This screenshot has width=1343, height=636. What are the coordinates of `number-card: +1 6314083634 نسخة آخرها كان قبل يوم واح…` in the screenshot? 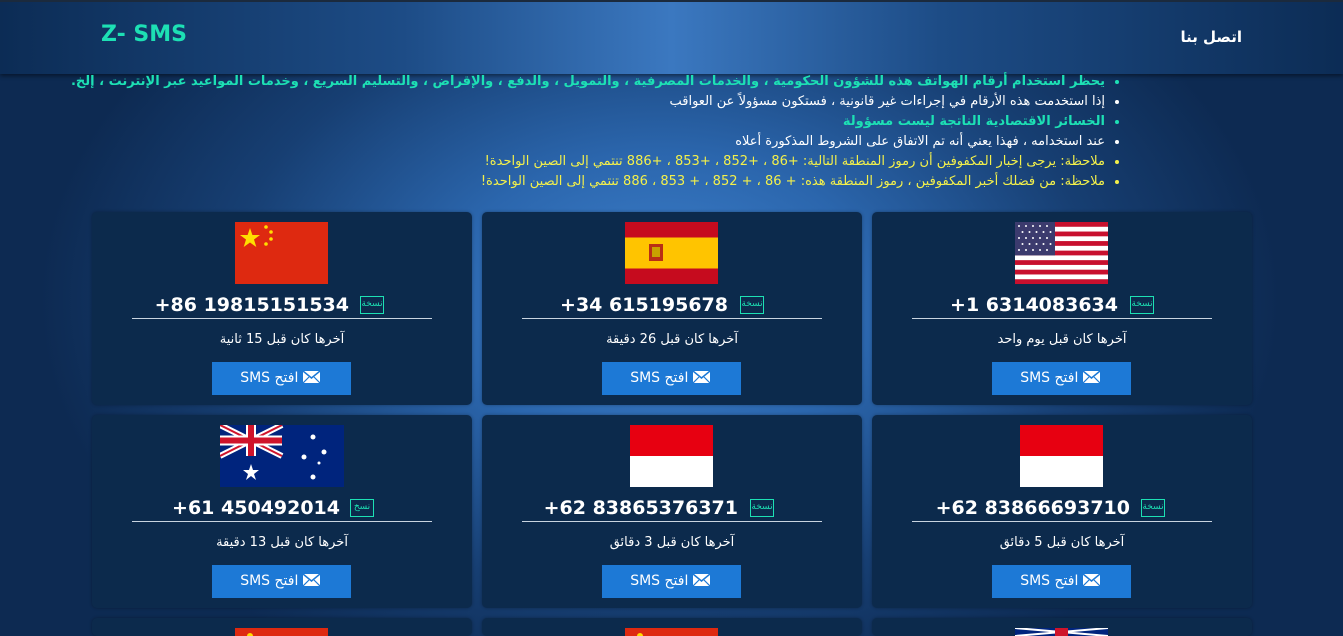 It's located at (1062, 308).